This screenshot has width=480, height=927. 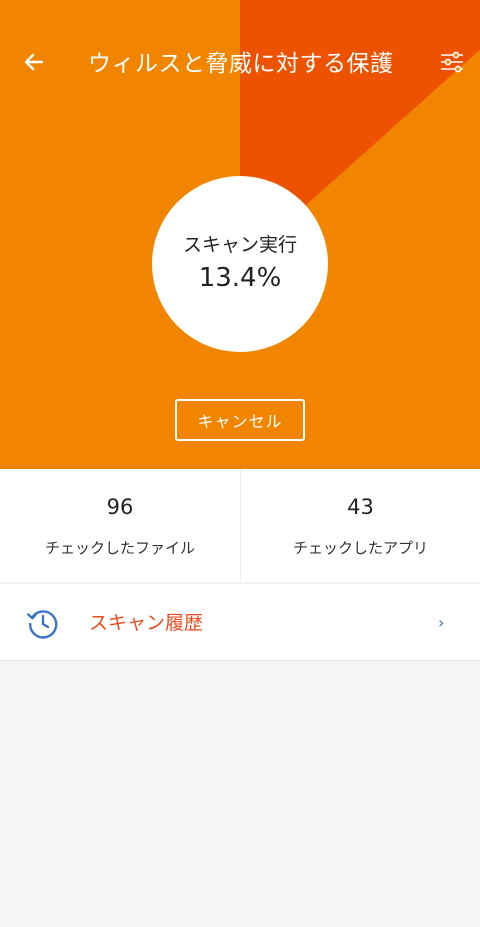 I want to click on scan-progress-circle: スキャン実行 13.4%, so click(x=240, y=264).